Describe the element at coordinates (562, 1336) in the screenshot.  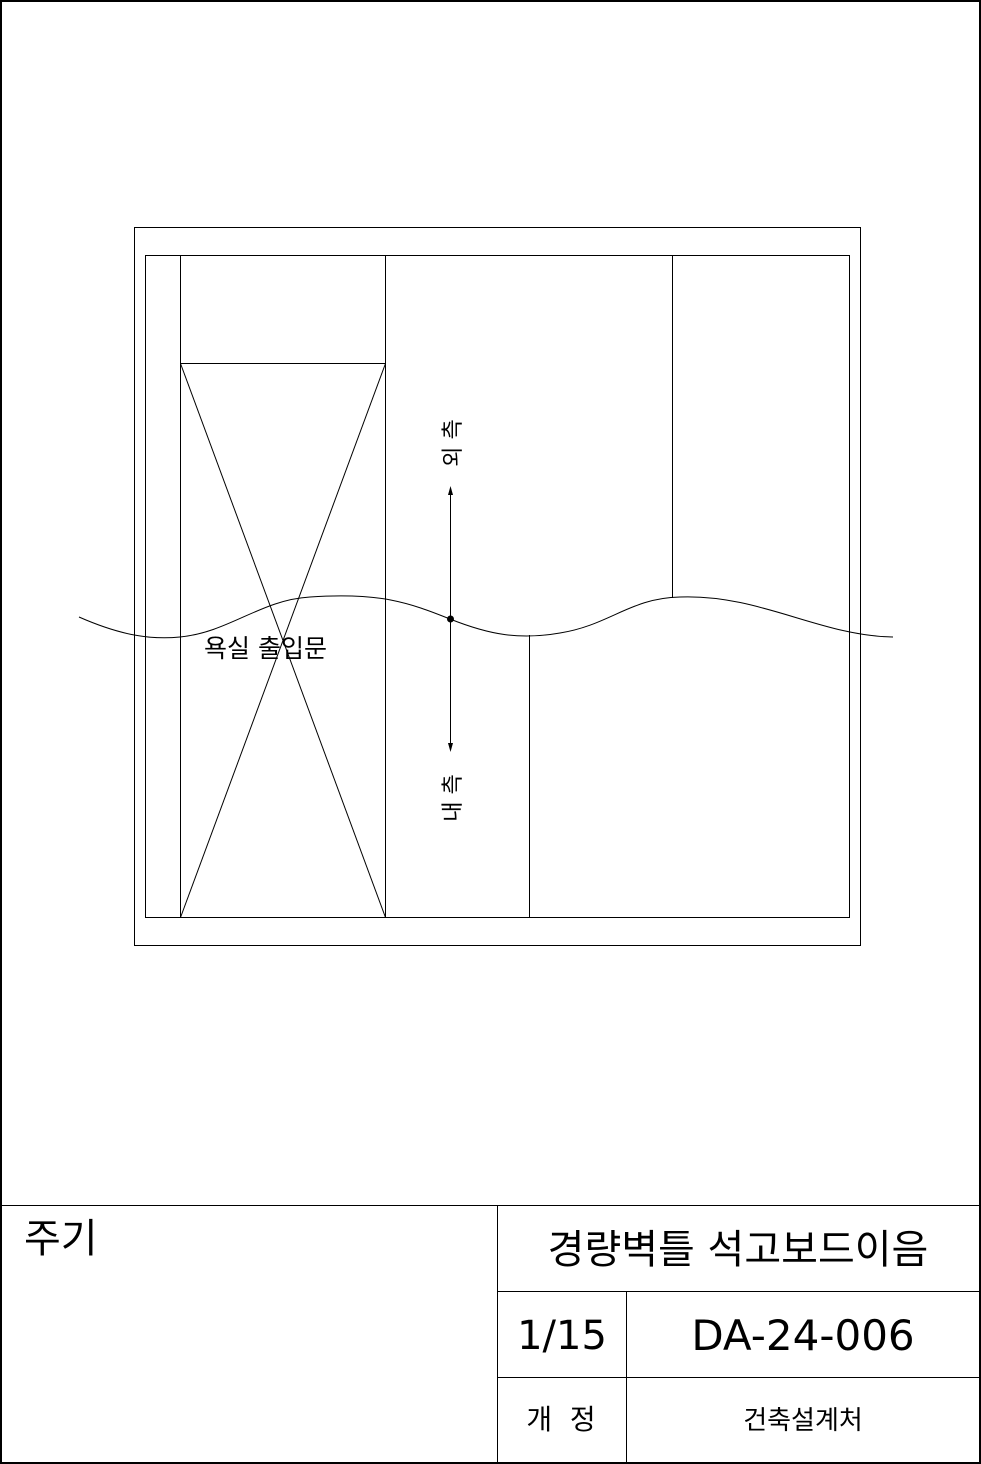
I see `sheet-number: 1/15` at that location.